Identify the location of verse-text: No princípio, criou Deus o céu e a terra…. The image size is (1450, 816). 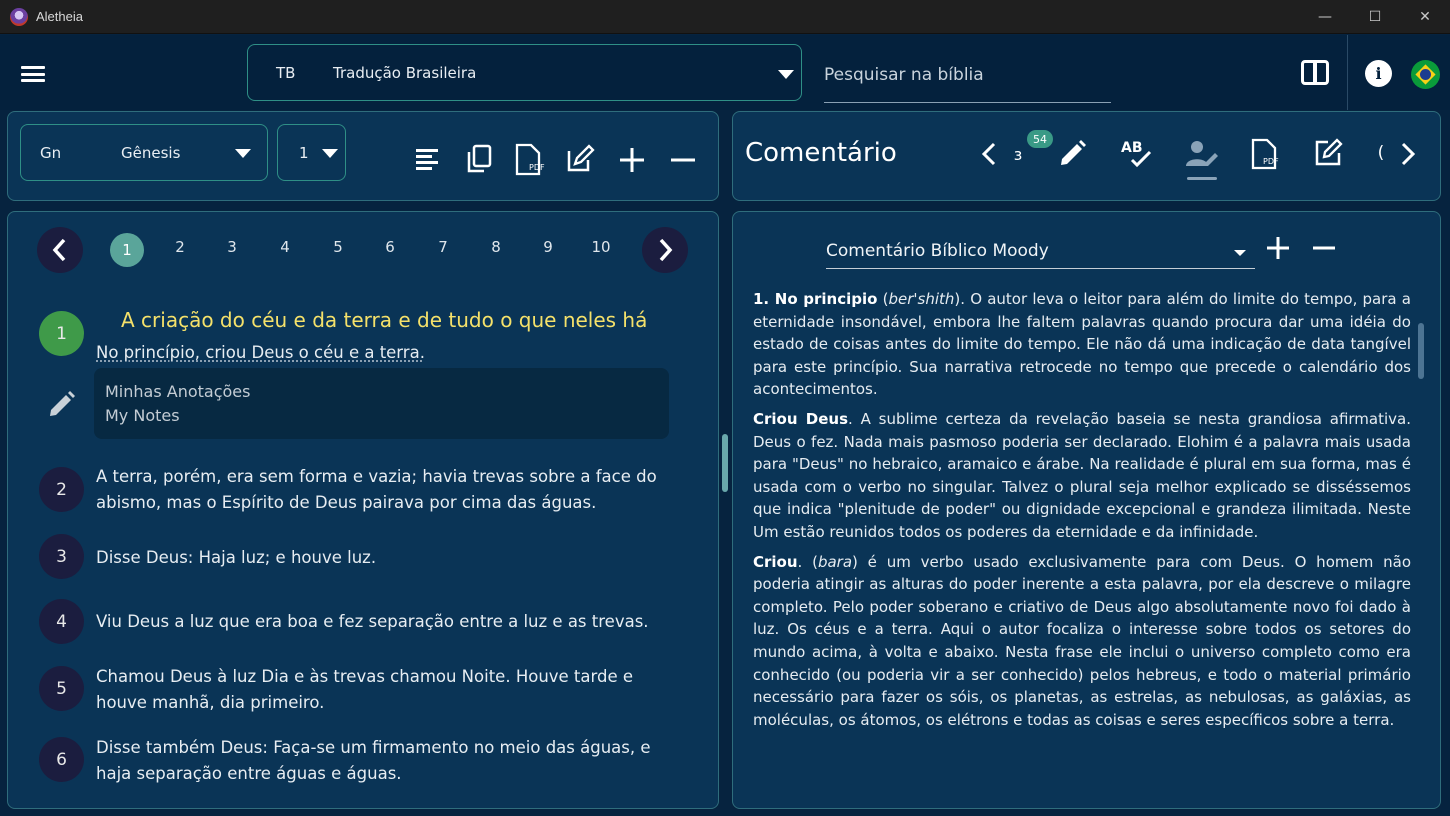
(391, 353).